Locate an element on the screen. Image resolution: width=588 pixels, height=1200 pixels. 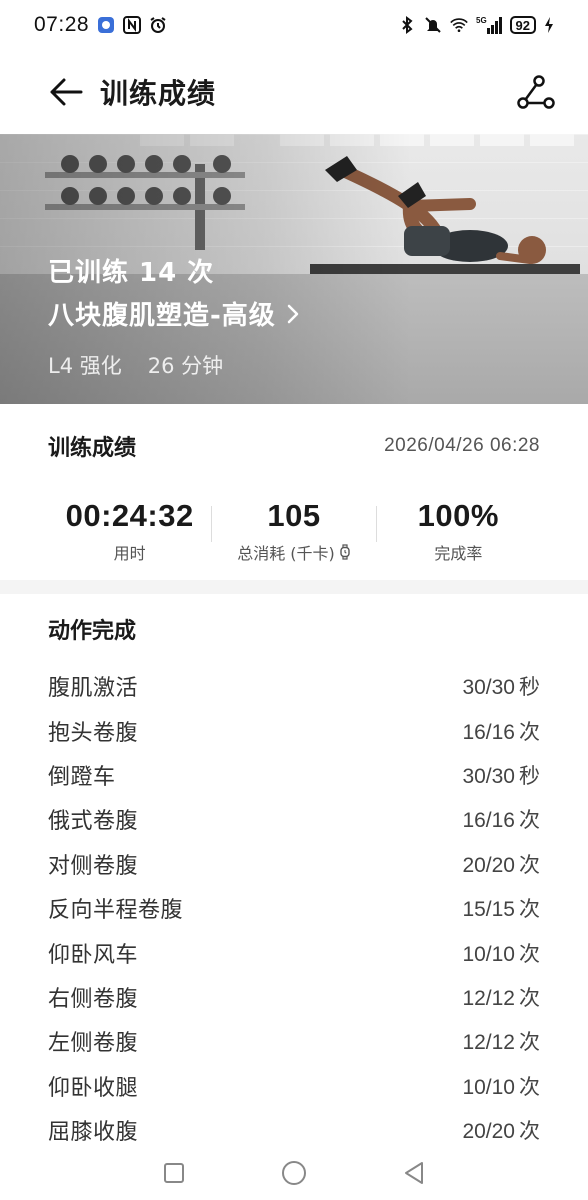
chevron-right-icon is located at coordinates (293, 313).